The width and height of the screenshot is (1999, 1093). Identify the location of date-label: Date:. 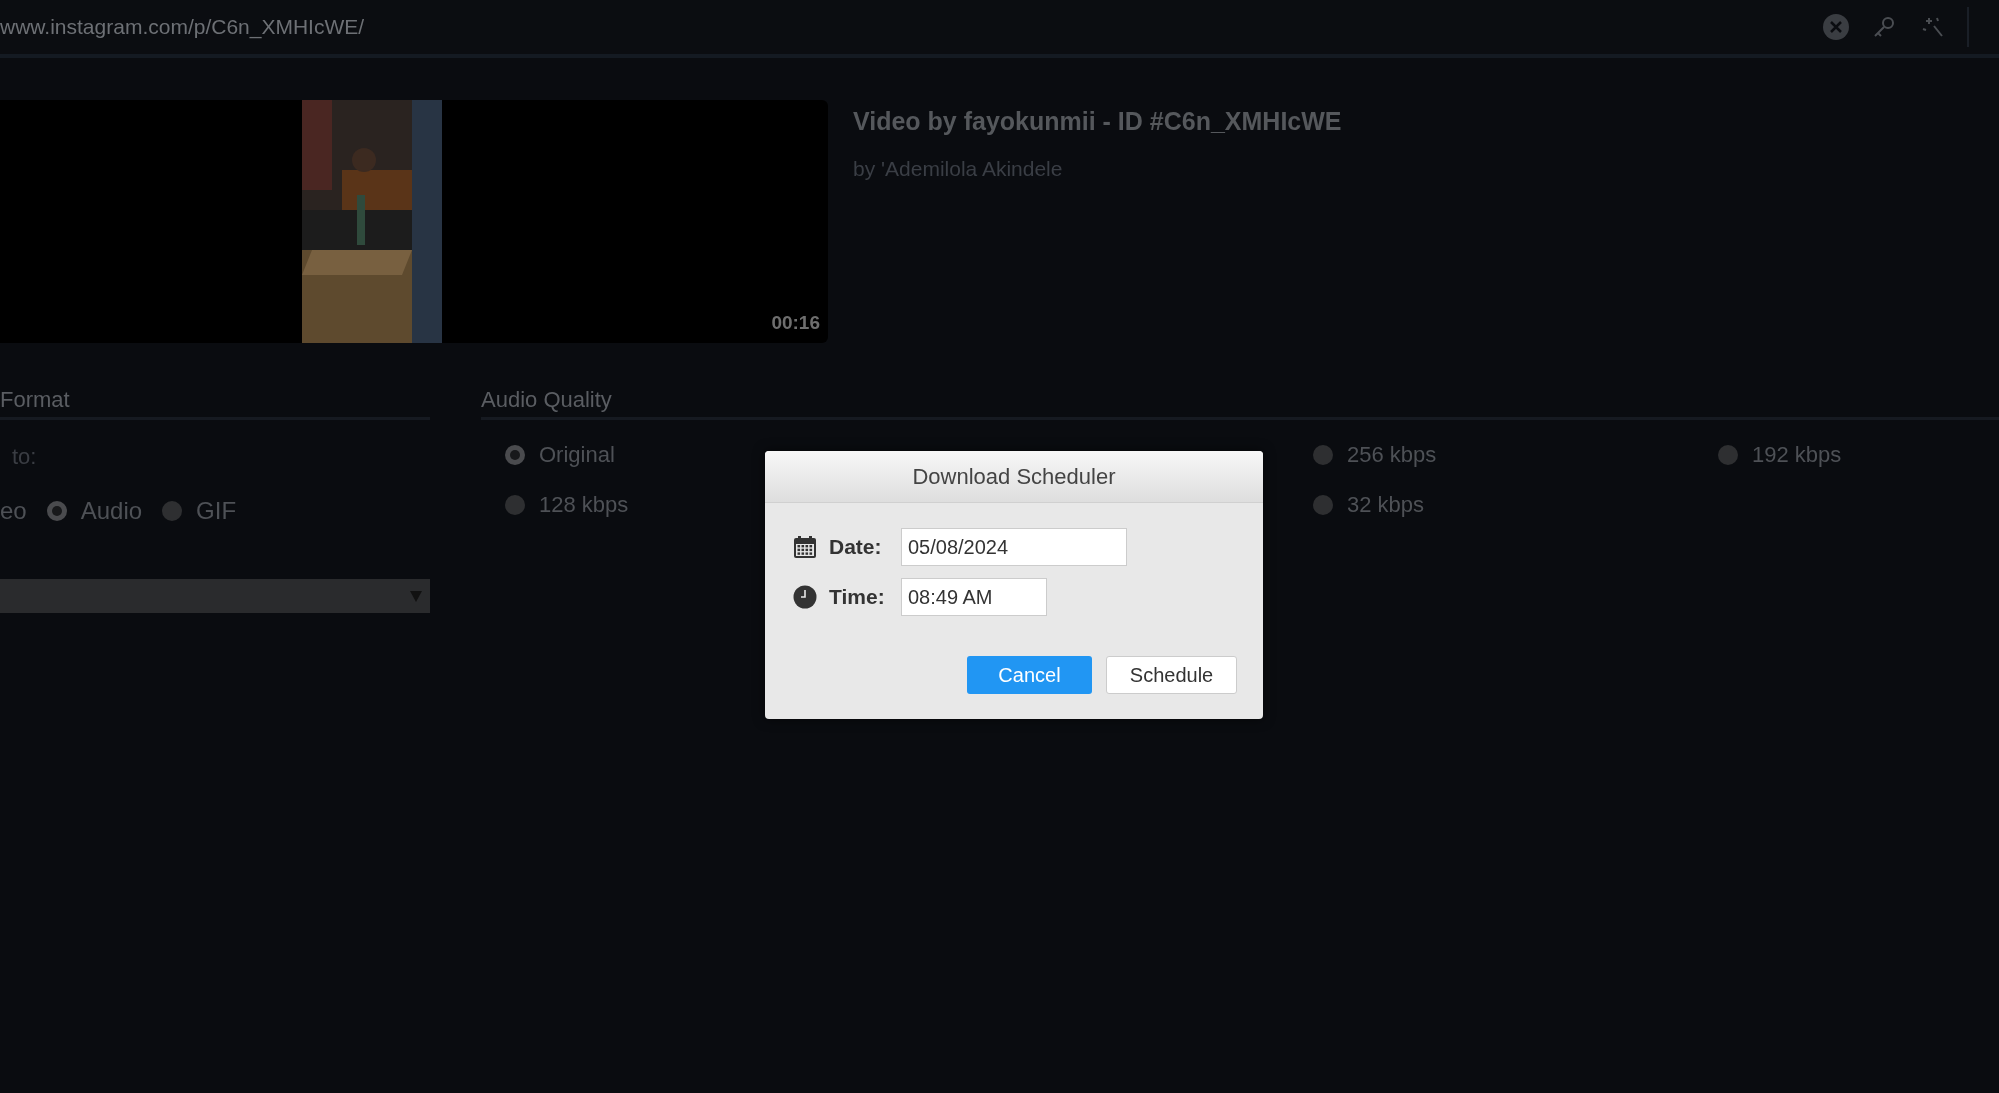
(856, 547).